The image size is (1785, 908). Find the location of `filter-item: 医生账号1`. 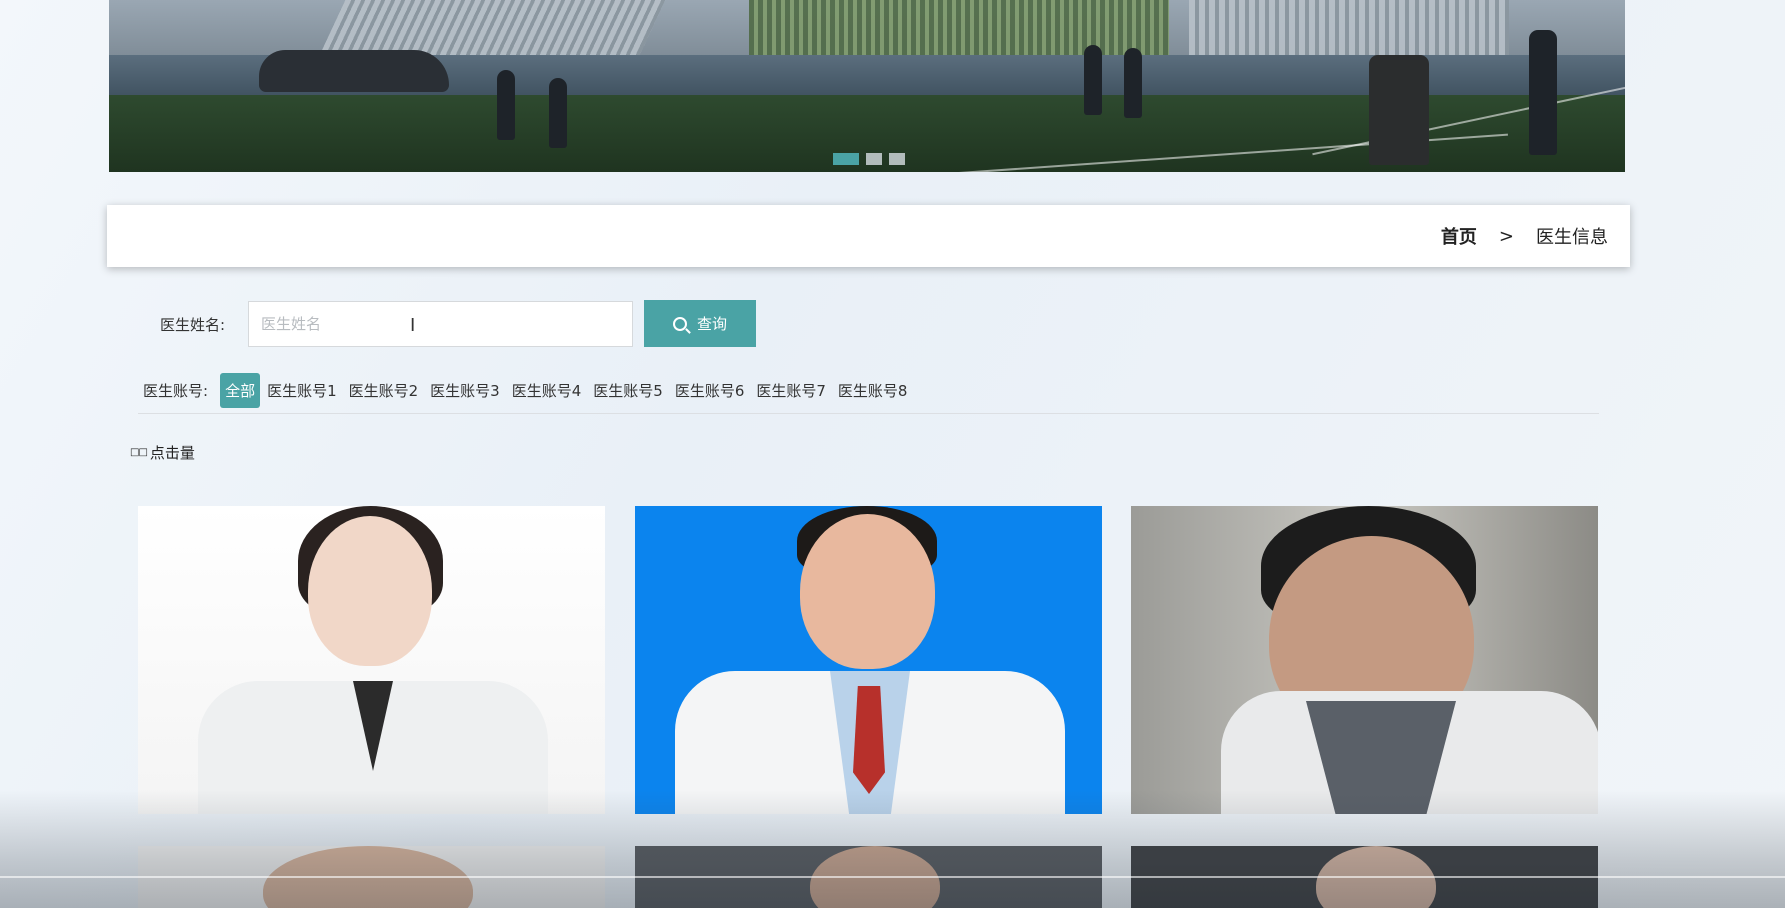

filter-item: 医生账号1 is located at coordinates (302, 390).